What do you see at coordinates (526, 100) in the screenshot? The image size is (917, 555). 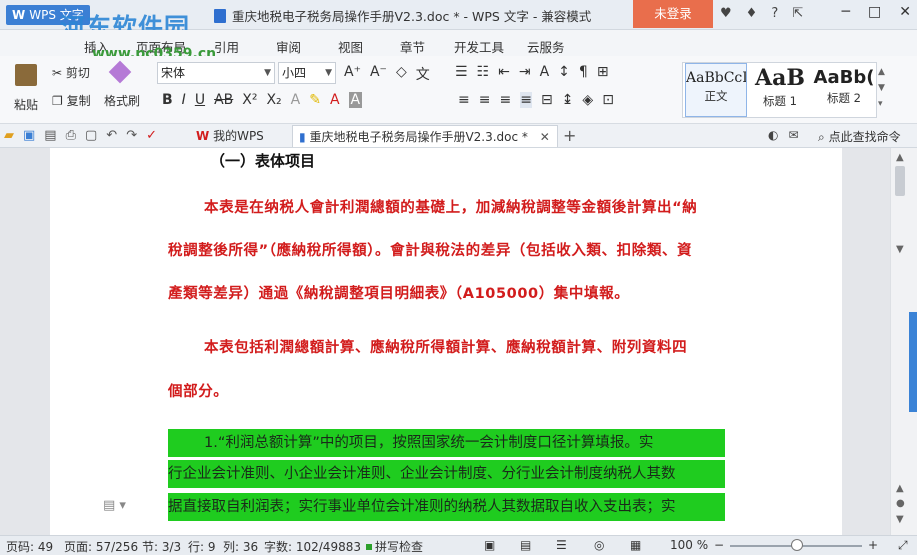 I see `justify-icon: ≡` at bounding box center [526, 100].